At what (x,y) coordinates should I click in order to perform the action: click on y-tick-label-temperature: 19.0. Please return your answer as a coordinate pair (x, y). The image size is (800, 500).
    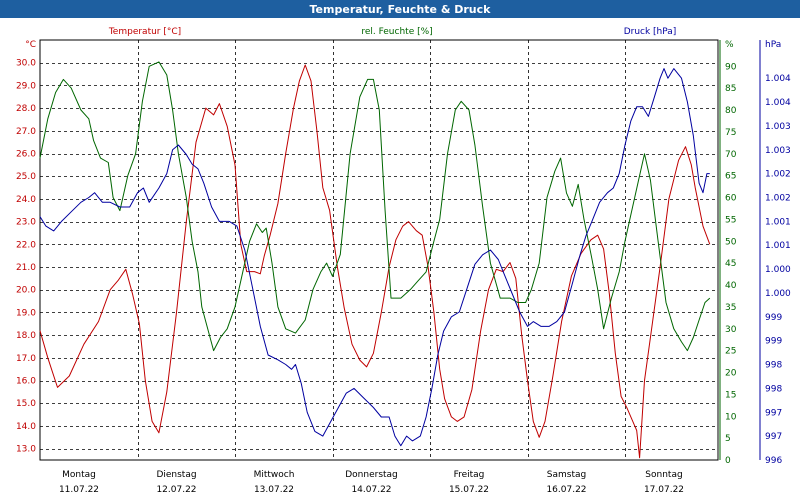
    Looking at the image, I should click on (26, 313).